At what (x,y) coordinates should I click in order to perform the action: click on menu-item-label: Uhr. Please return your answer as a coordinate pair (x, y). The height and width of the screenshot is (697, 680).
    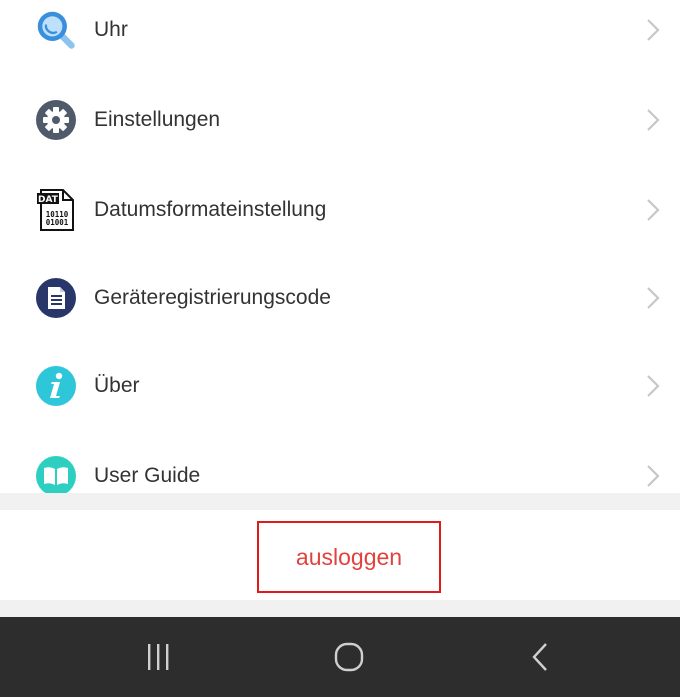
    Looking at the image, I should click on (111, 29).